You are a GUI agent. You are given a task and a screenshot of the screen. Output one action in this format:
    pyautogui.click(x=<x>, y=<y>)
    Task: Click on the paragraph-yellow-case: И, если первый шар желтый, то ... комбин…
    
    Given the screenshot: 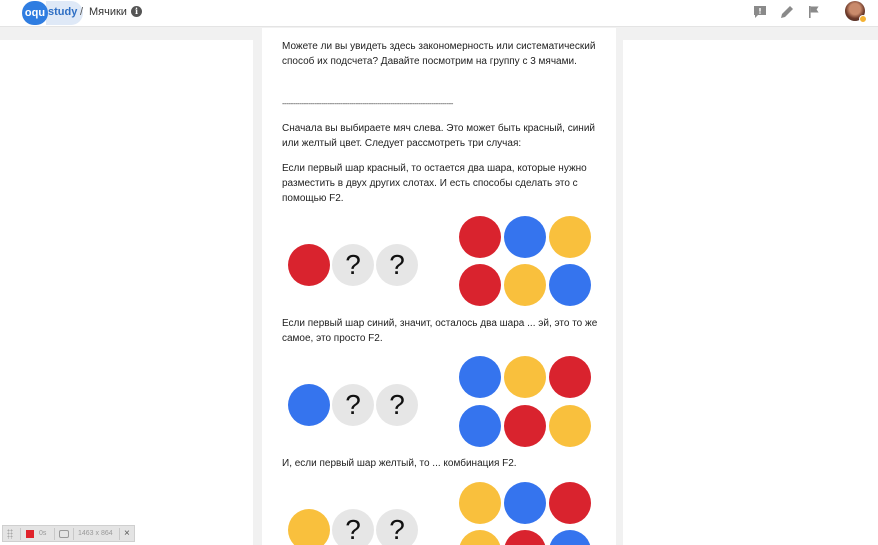 What is the action you would take?
    pyautogui.click(x=399, y=463)
    